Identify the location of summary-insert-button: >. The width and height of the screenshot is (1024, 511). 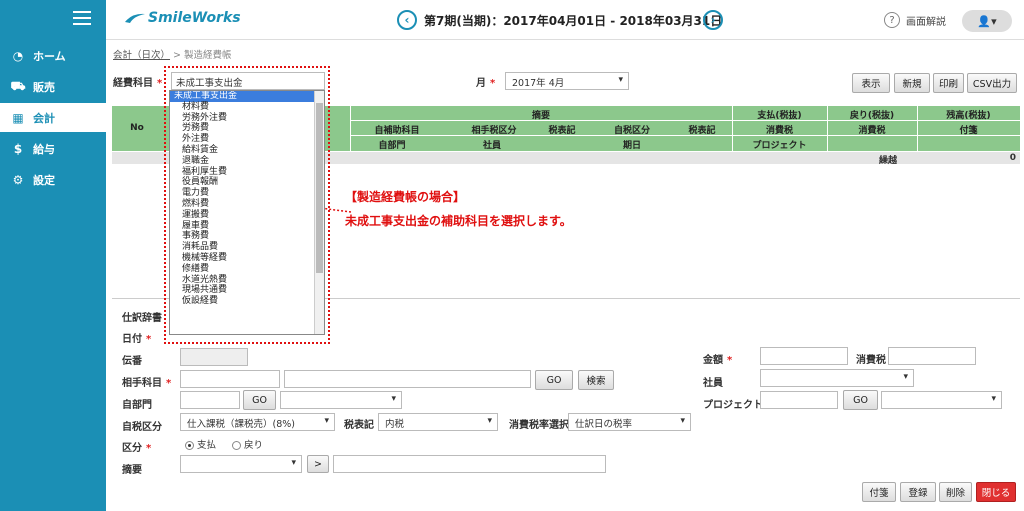
(318, 464).